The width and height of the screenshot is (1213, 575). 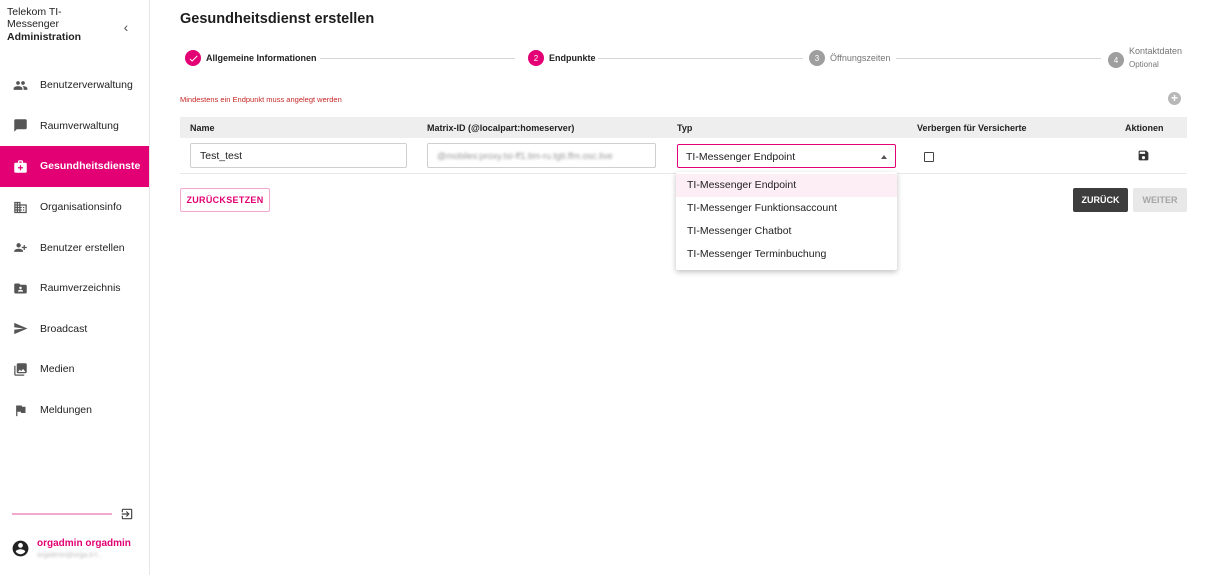 I want to click on sidebar-item-label: Medien, so click(x=57, y=369).